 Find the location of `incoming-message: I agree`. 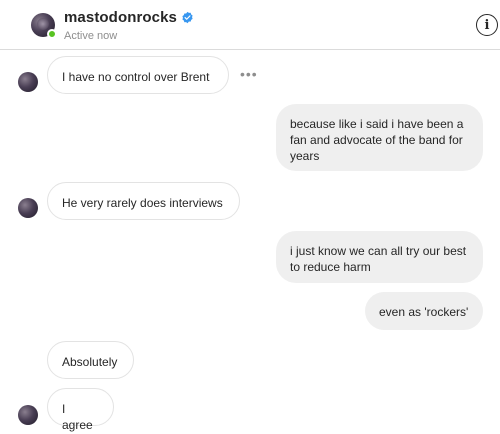

incoming-message: I agree is located at coordinates (80, 410).